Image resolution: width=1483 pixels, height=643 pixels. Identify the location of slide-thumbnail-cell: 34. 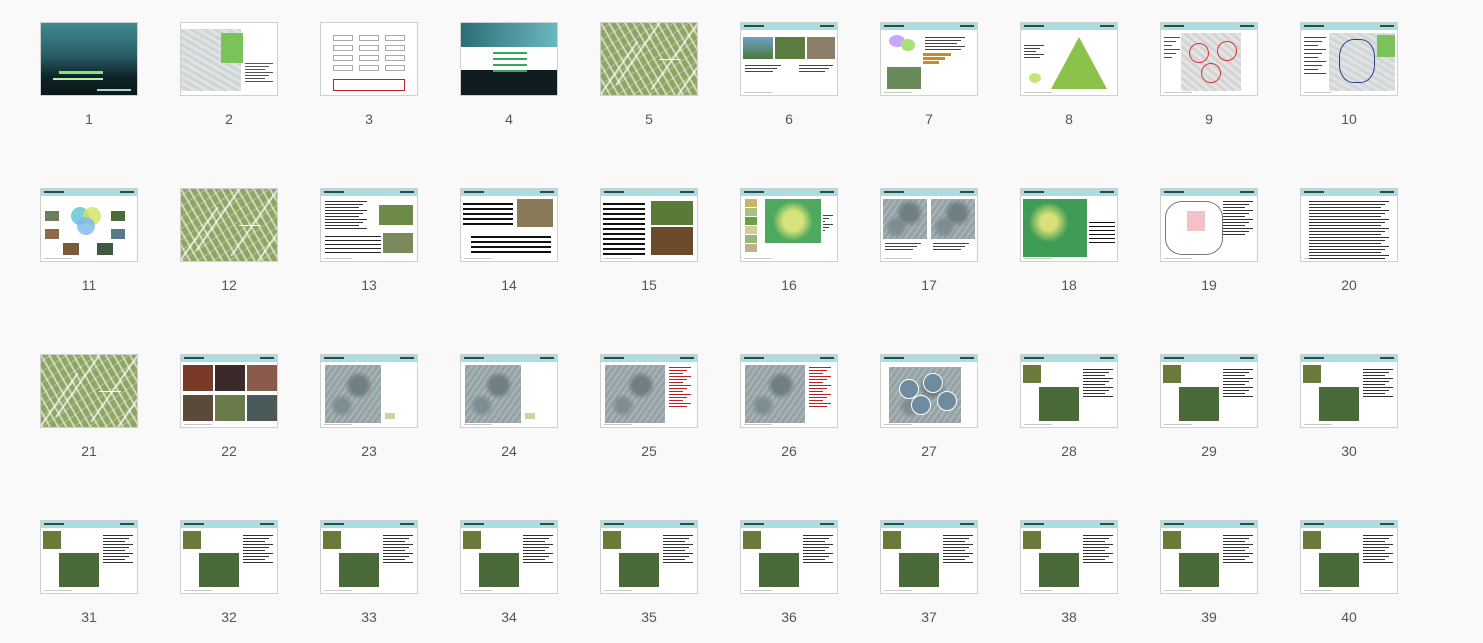
(509, 572).